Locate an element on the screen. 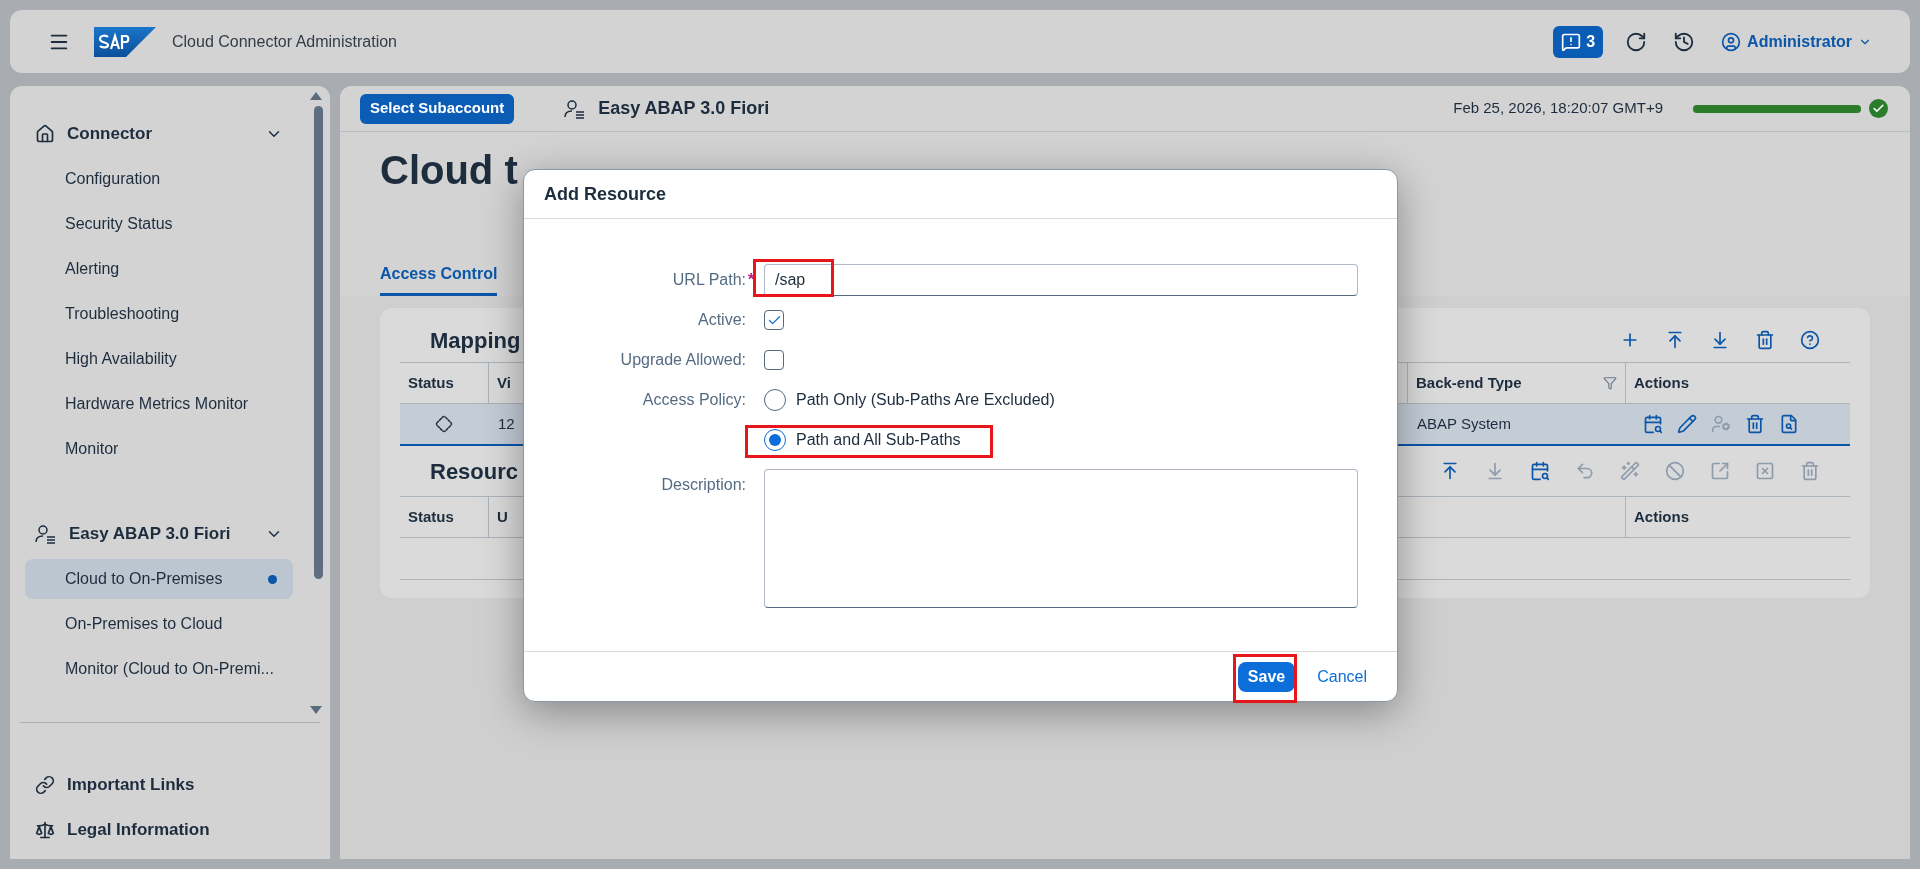 The width and height of the screenshot is (1920, 869). nav-item: Troubleshooting is located at coordinates (159, 314).